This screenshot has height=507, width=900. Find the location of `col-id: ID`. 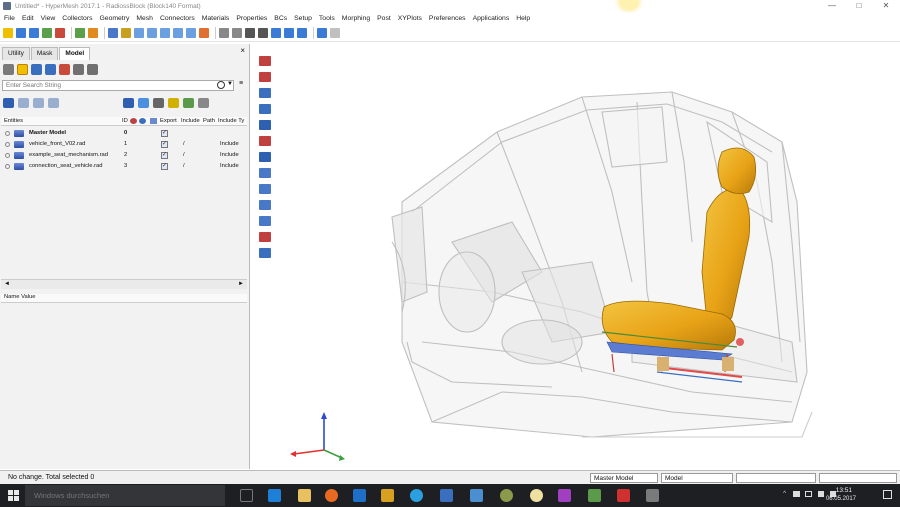

col-id: ID is located at coordinates (125, 121).